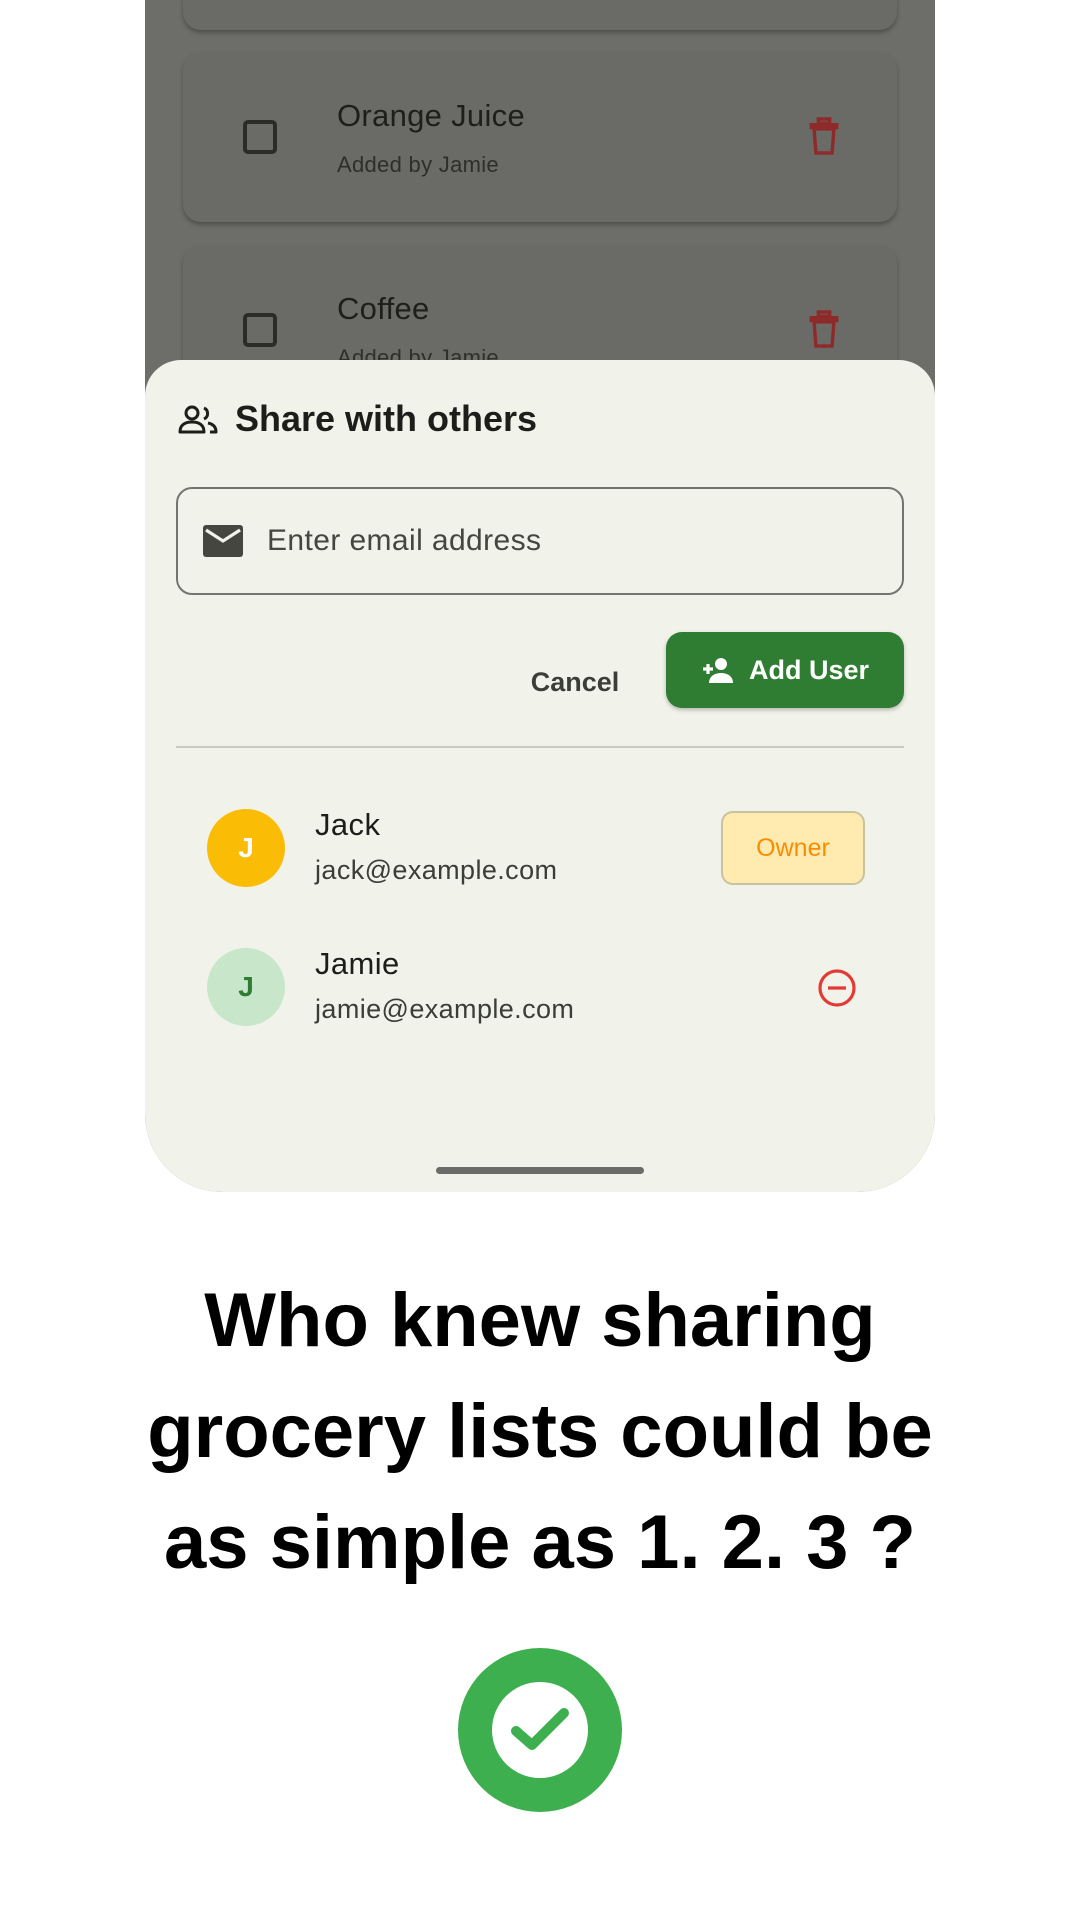 The image size is (1080, 1920). What do you see at coordinates (717, 670) in the screenshot?
I see `person-add-icon` at bounding box center [717, 670].